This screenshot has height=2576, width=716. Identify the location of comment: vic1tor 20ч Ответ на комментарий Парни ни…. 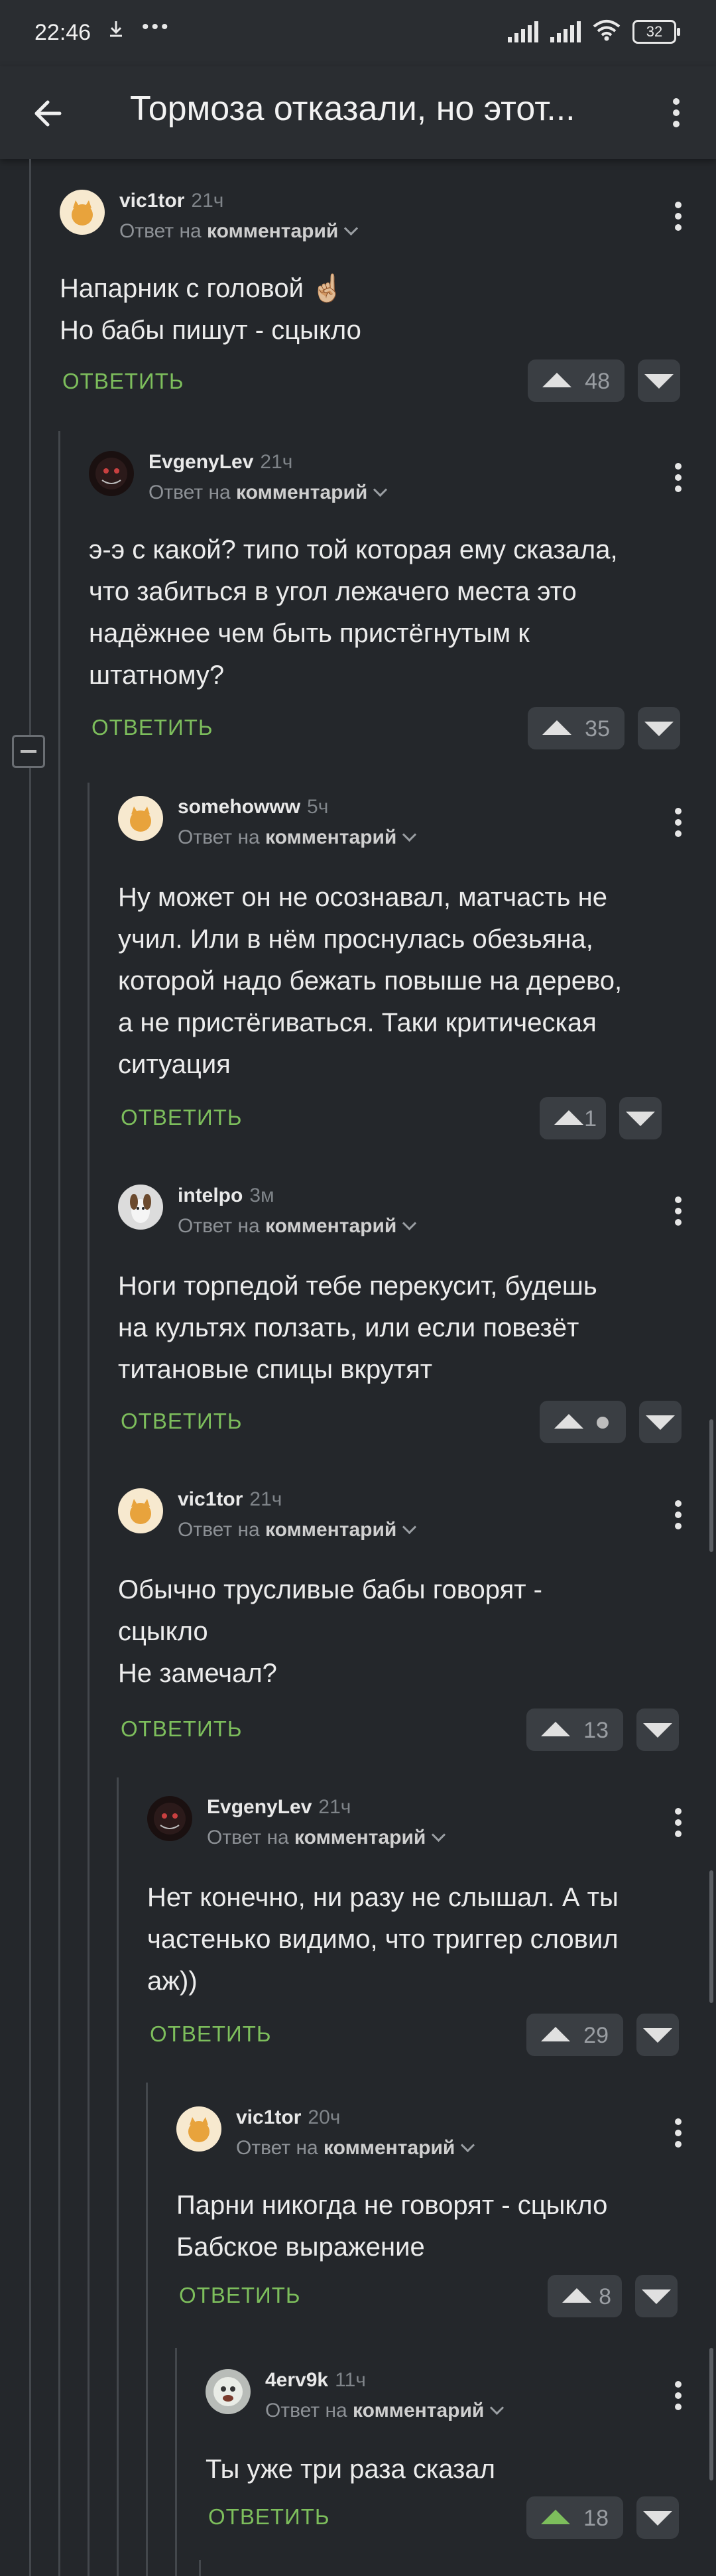
(436, 2219).